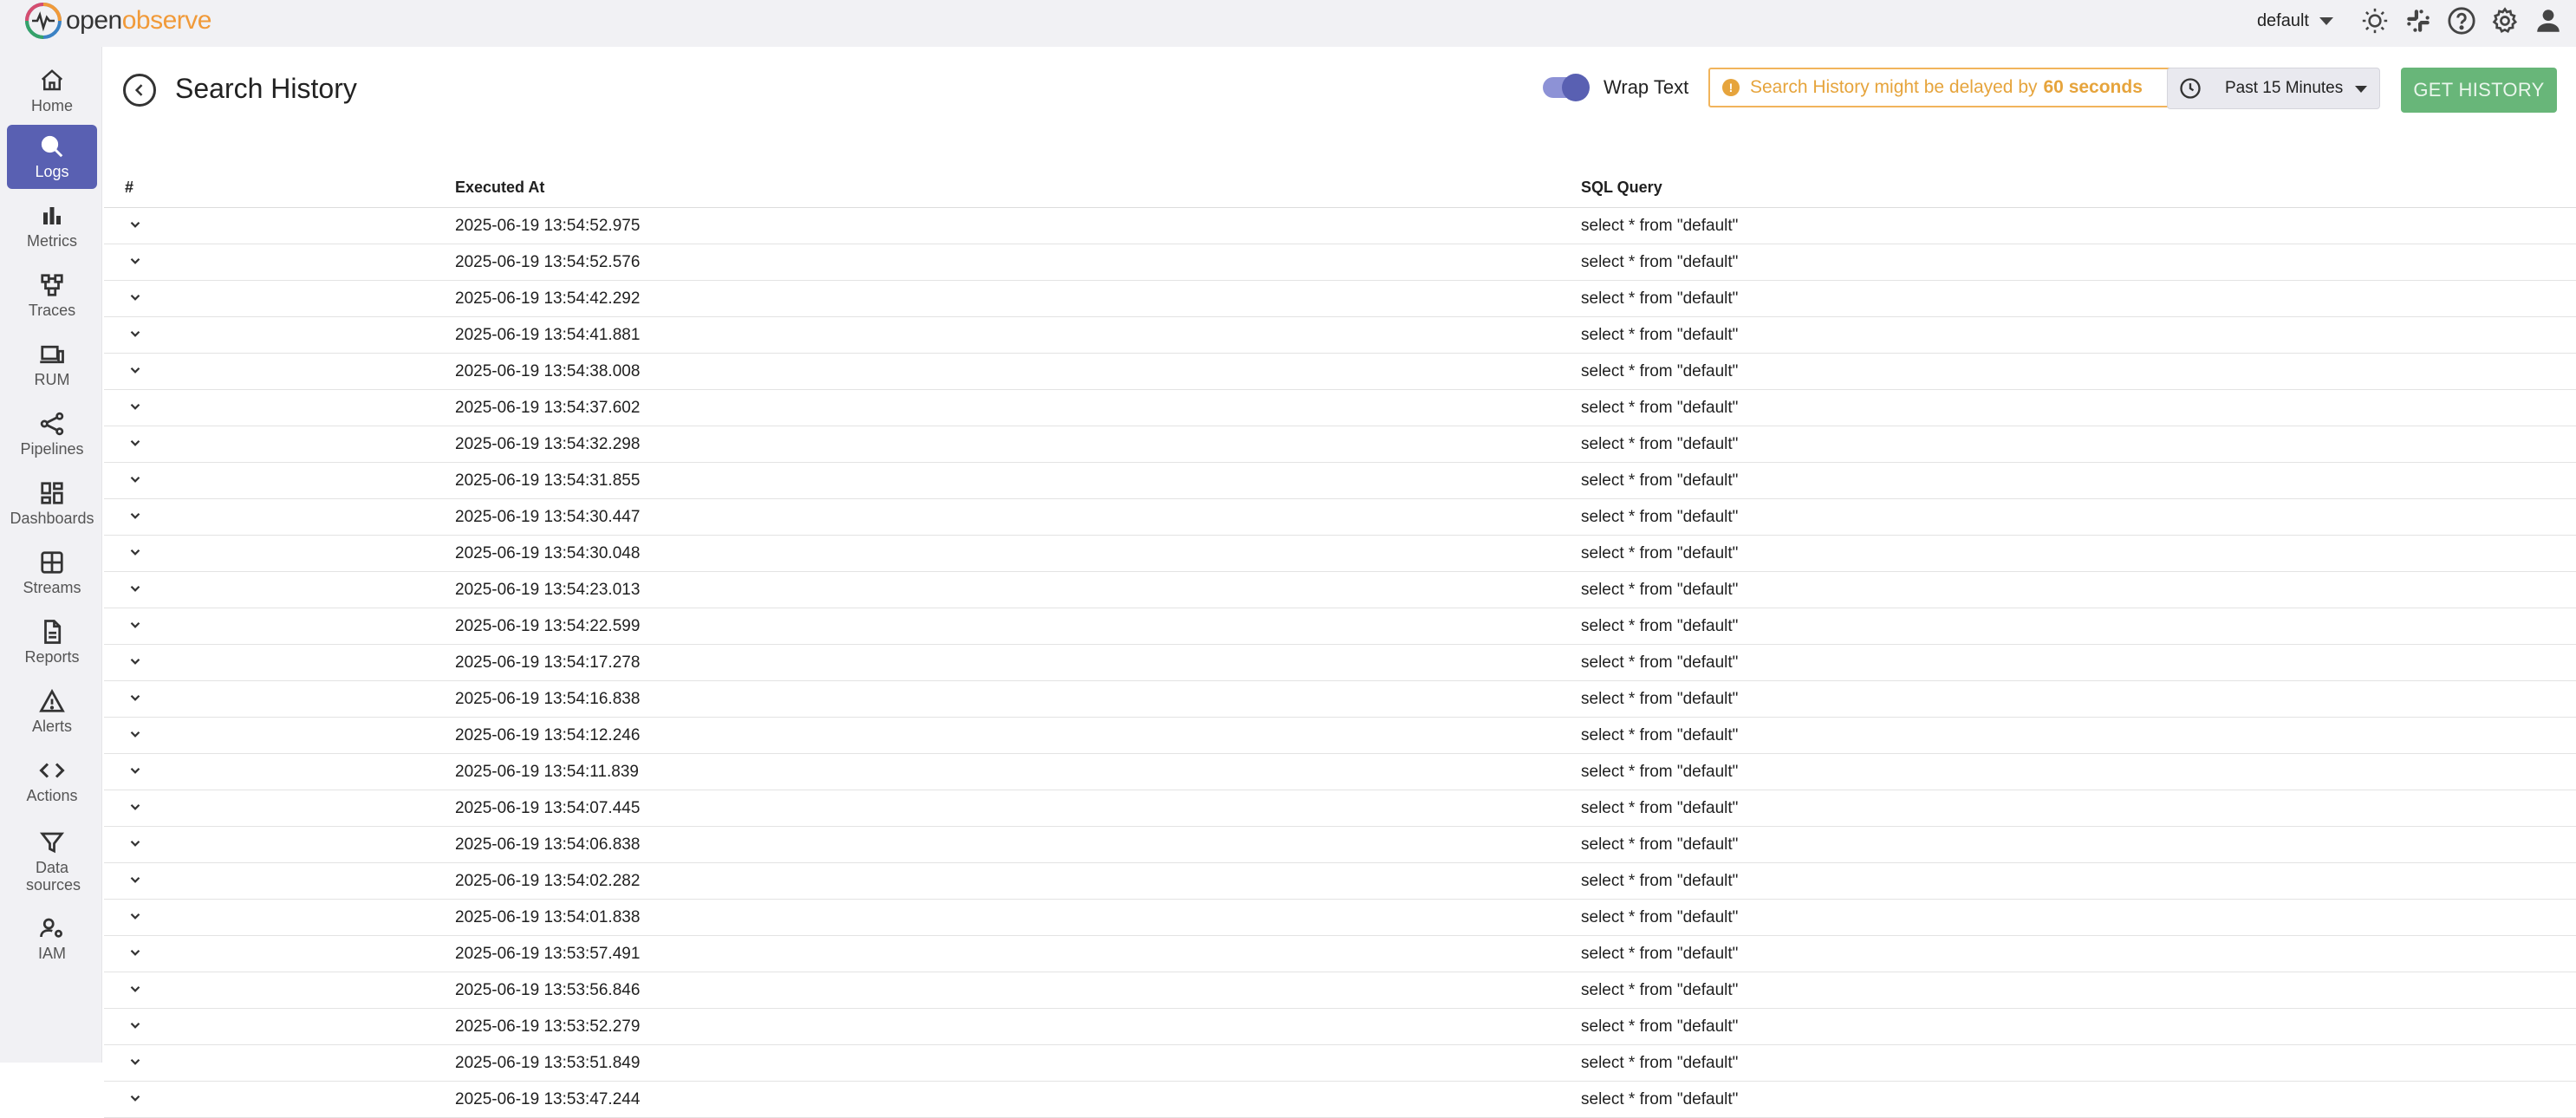 The image size is (2576, 1118). Describe the element at coordinates (2418, 20) in the screenshot. I see `slack-icon` at that location.